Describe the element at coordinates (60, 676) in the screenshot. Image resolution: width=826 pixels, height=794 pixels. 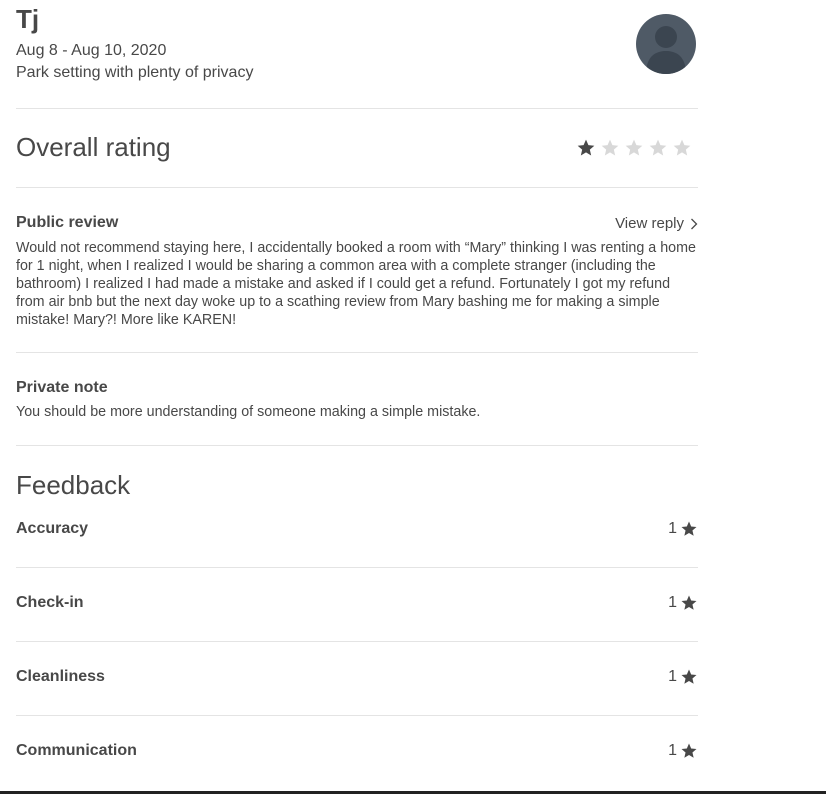
I see `feedback-label: Cleanliness` at that location.